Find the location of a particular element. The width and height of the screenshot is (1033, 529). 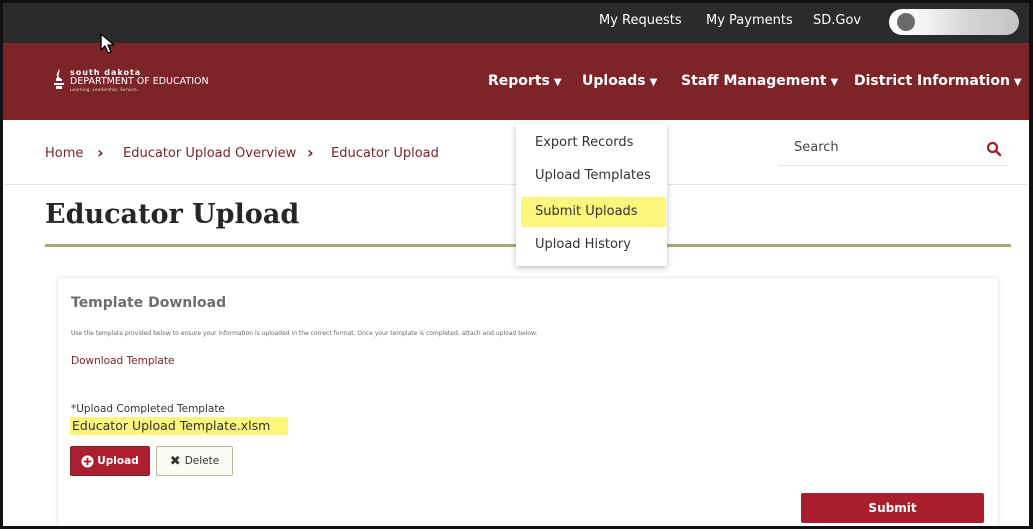

nav-staff-label: Staff Management is located at coordinates (754, 81).